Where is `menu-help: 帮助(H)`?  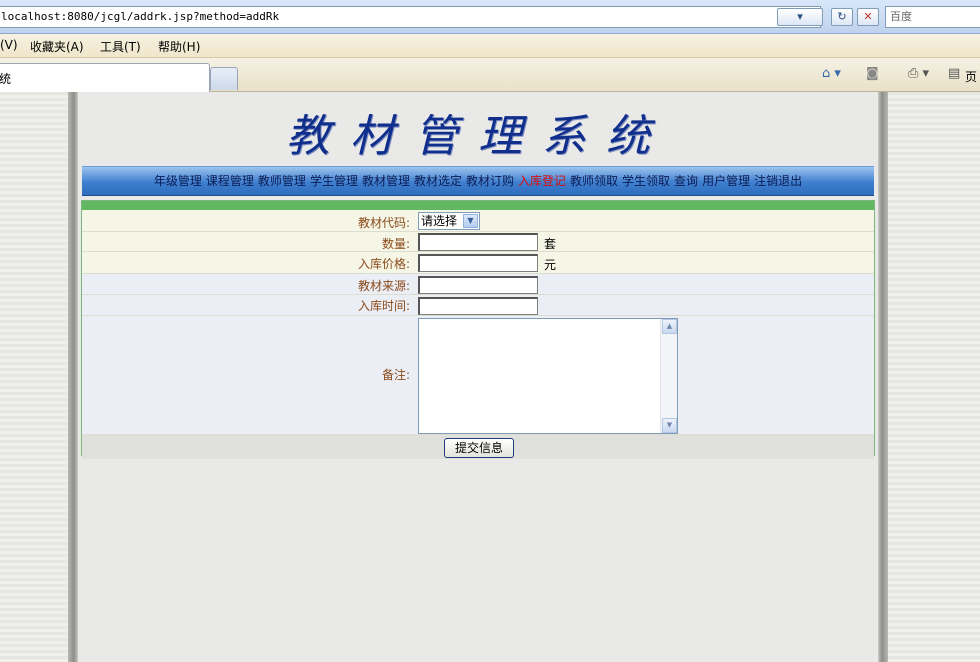 menu-help: 帮助(H) is located at coordinates (179, 46).